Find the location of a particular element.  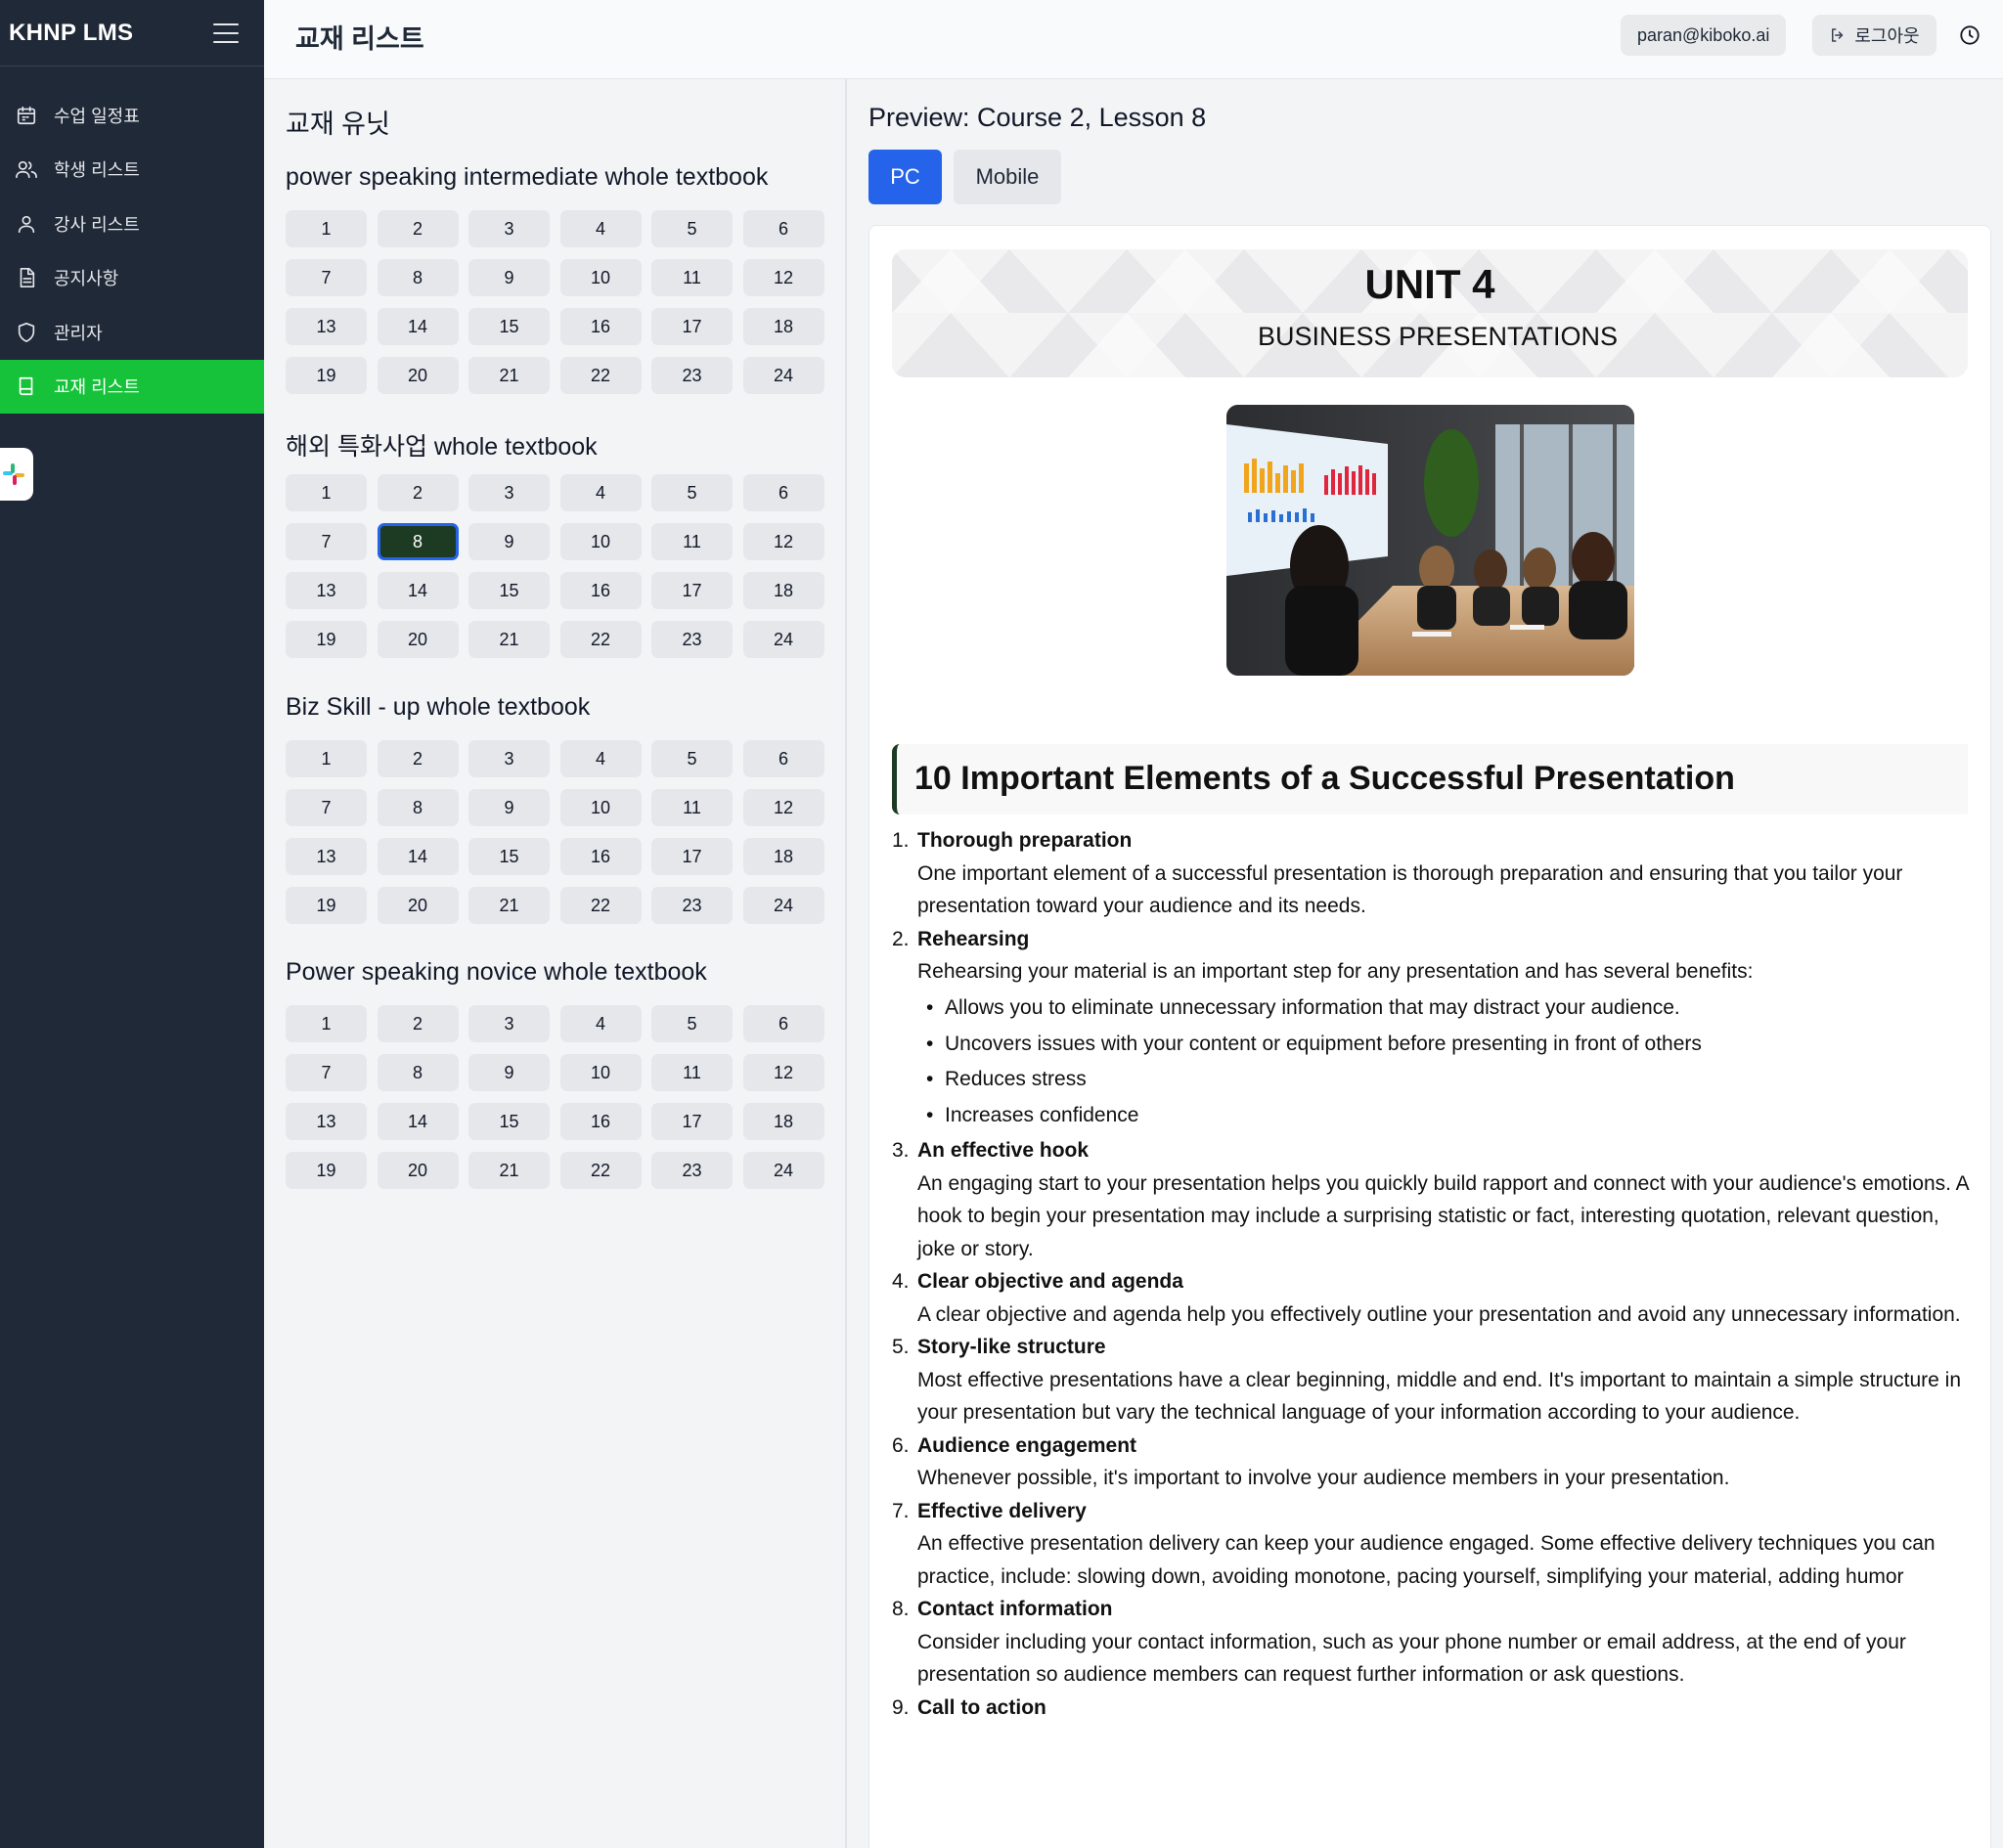

tab-mobile: Mobile is located at coordinates (1008, 177).